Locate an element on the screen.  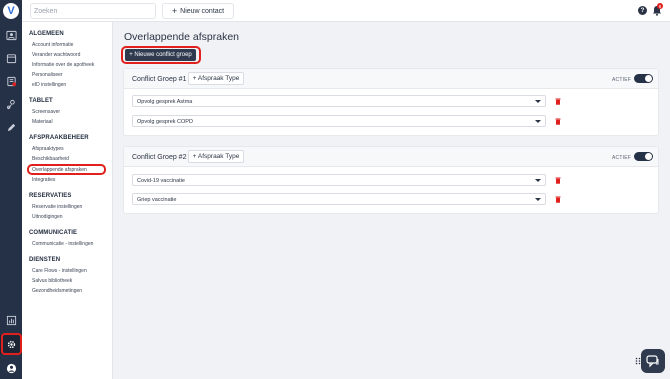
section-title-afspraakbeheer: AFSPRAAKBEHEER is located at coordinates (59, 138).